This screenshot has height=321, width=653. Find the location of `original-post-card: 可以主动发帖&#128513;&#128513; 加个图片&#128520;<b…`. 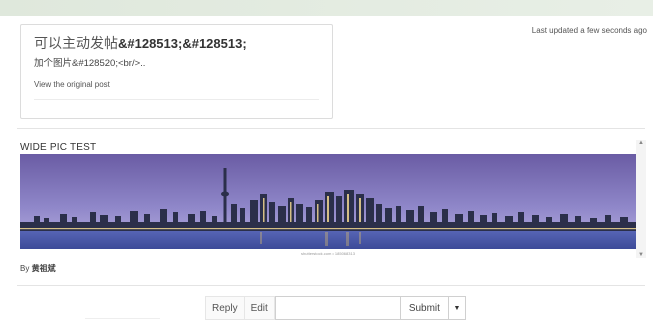

original-post-card: 可以主动发帖&#128513;&#128513; 加个图片&#128520;<b… is located at coordinates (176, 71).